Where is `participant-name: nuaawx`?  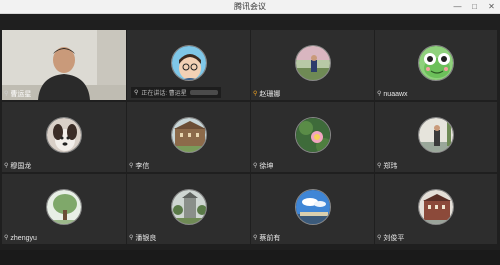 participant-name: nuaawx is located at coordinates (395, 94).